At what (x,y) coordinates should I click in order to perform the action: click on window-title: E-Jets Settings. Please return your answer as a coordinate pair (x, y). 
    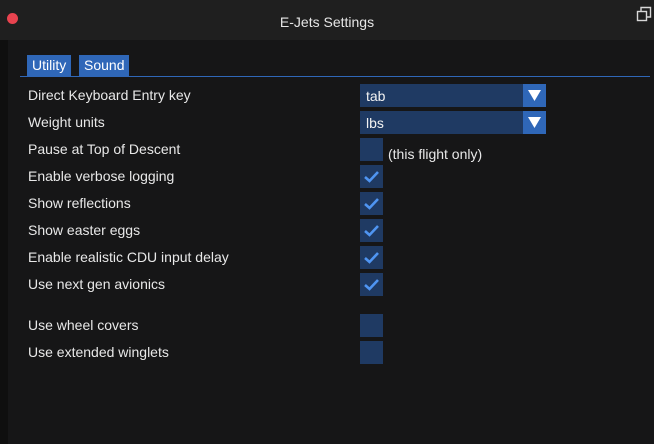
    Looking at the image, I should click on (327, 22).